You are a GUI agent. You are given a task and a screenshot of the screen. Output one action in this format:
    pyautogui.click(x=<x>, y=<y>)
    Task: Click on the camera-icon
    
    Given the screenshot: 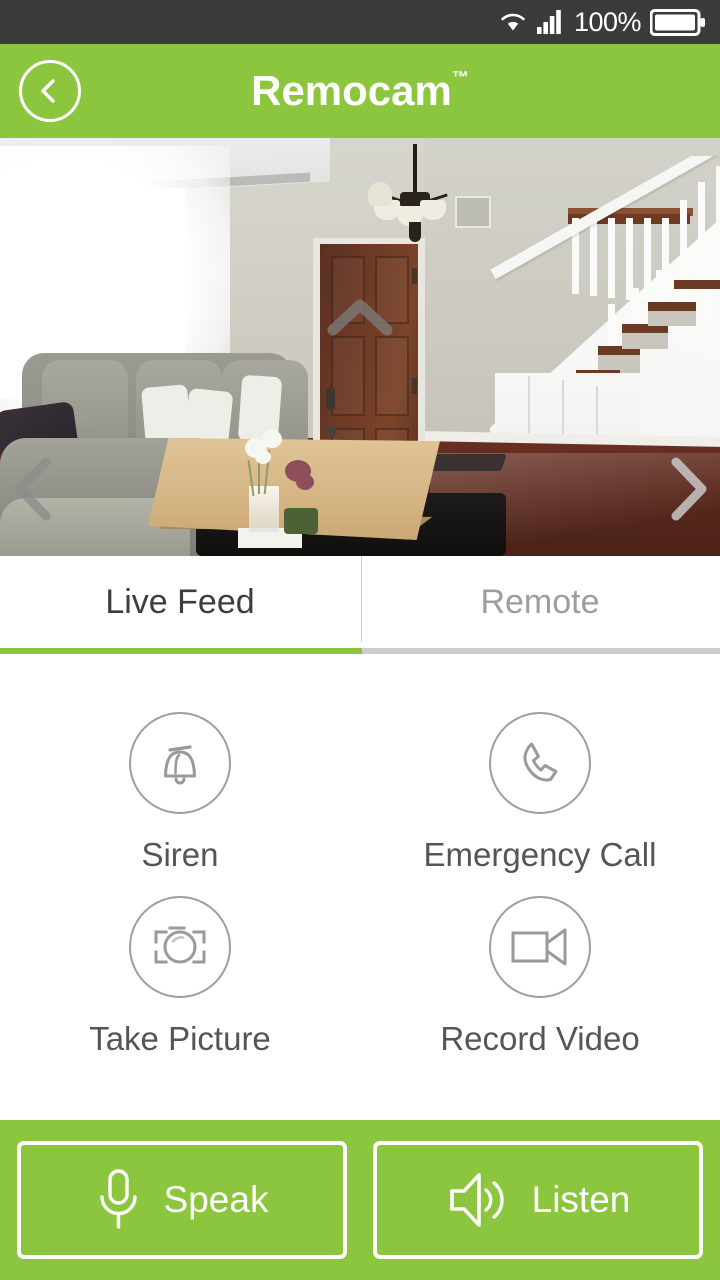 What is the action you would take?
    pyautogui.click(x=180, y=944)
    